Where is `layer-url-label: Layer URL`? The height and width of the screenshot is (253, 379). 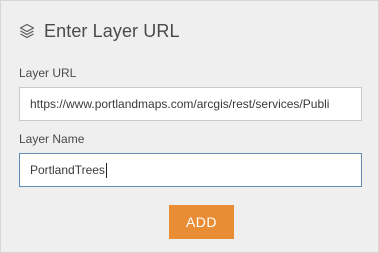
layer-url-label: Layer URL is located at coordinates (48, 73).